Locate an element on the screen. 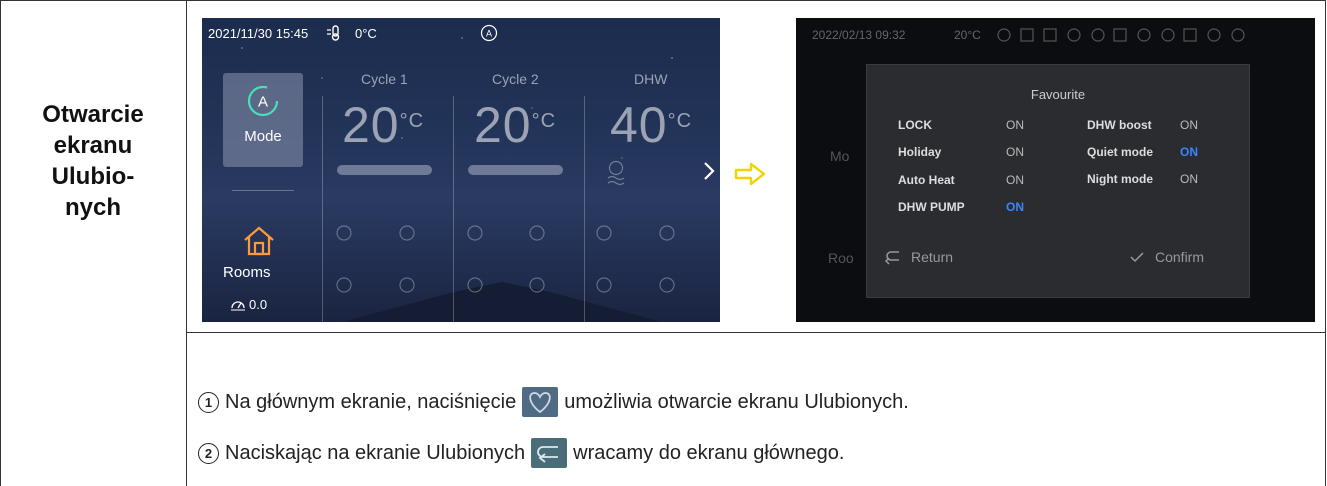 This screenshot has width=1327, height=486. instruction-text: umożliwia otwarcie ekranu Ulubionych. is located at coordinates (736, 401).